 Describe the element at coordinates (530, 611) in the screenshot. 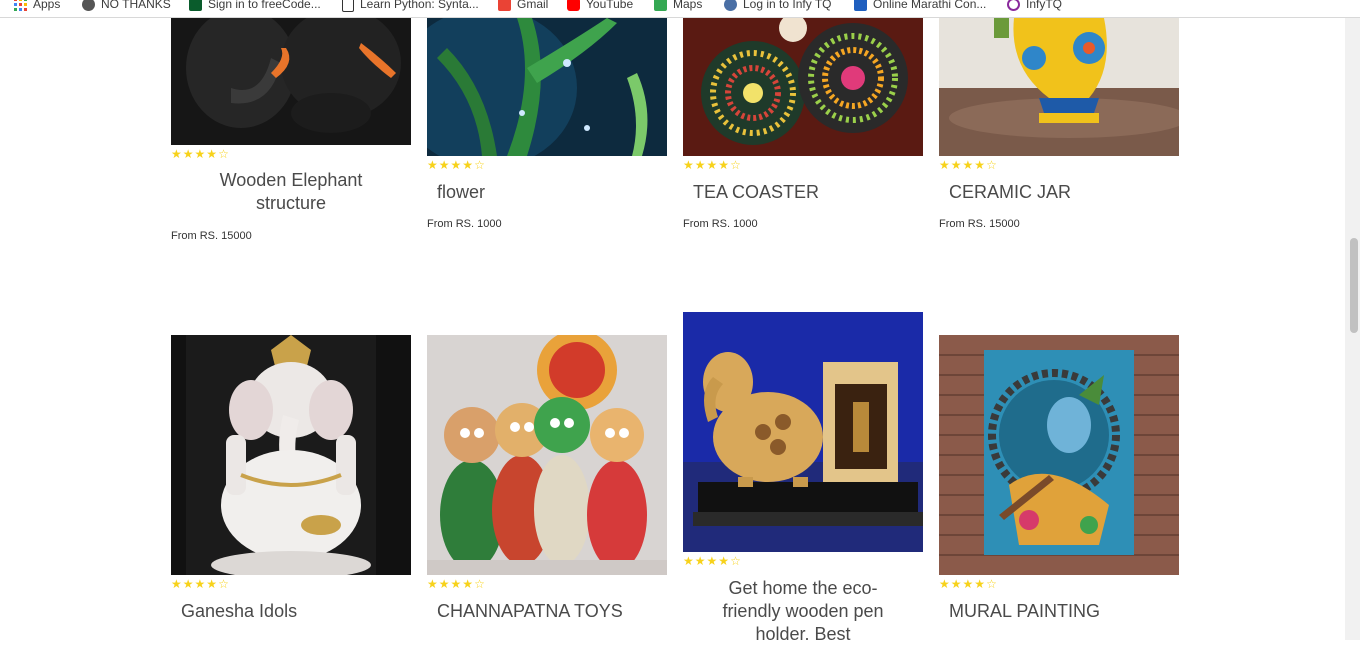

I see `product-title: CHANNAPATNA TOYS` at that location.